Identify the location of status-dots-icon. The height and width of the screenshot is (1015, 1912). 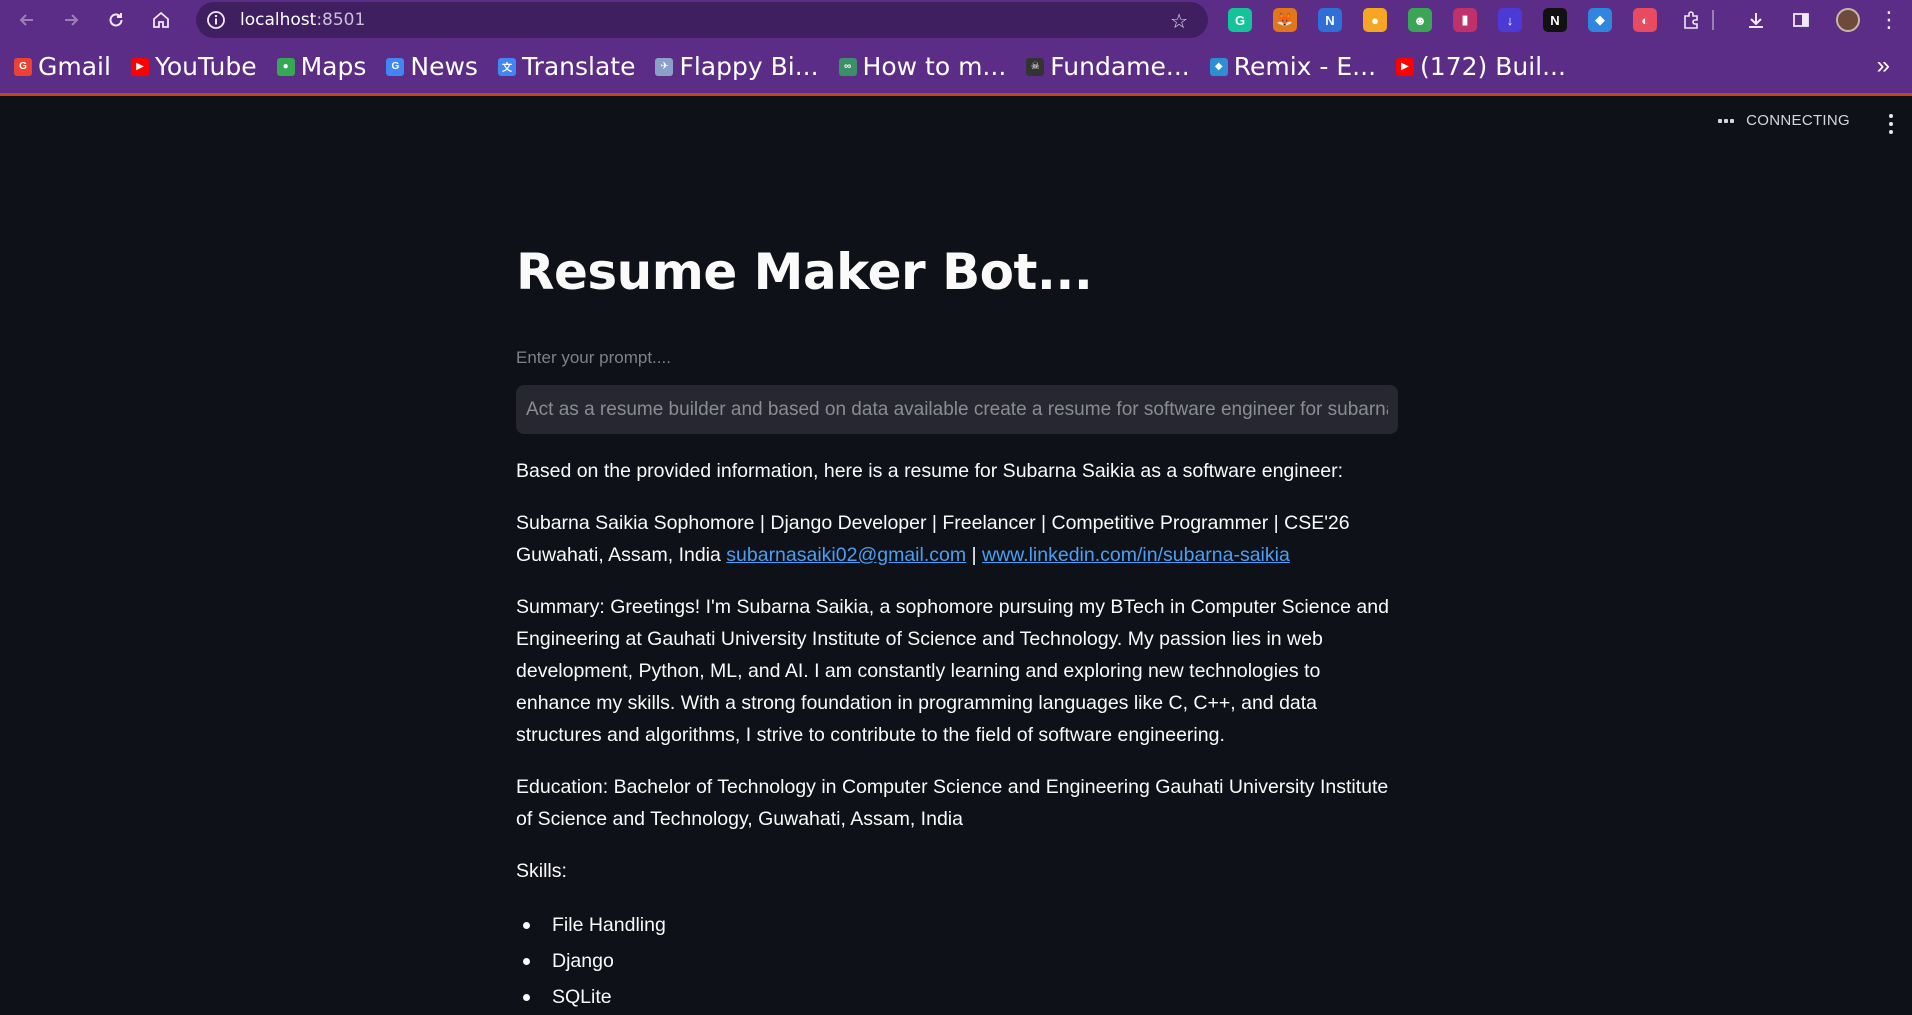
(1727, 120).